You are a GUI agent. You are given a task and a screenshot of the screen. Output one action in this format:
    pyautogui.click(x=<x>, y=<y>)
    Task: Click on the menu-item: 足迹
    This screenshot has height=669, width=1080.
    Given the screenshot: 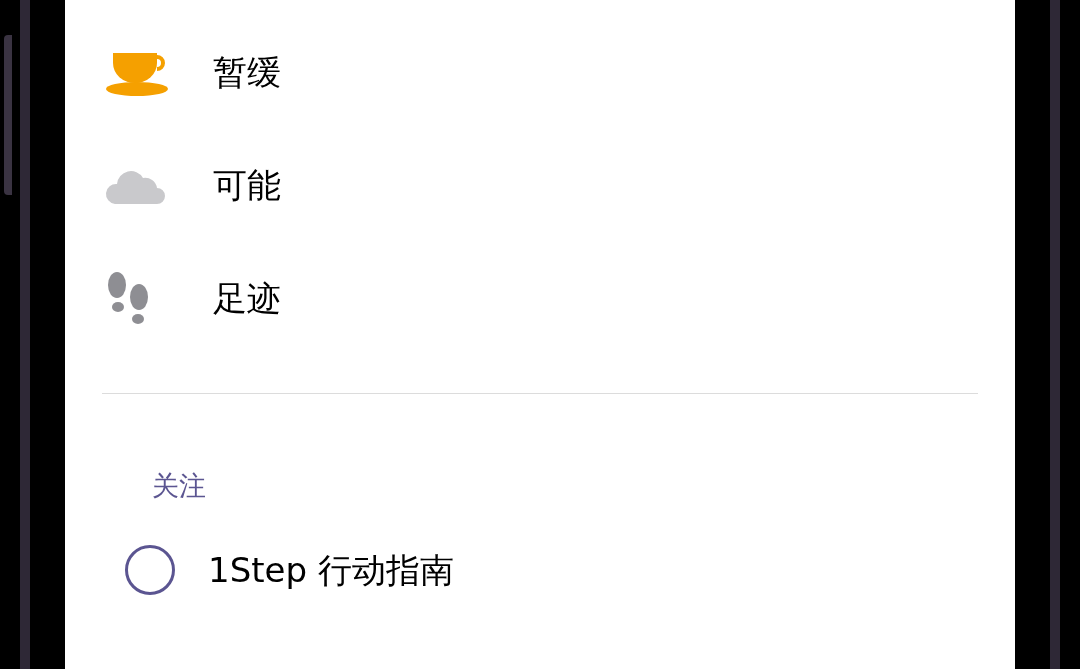 What is the action you would take?
    pyautogui.click(x=247, y=298)
    